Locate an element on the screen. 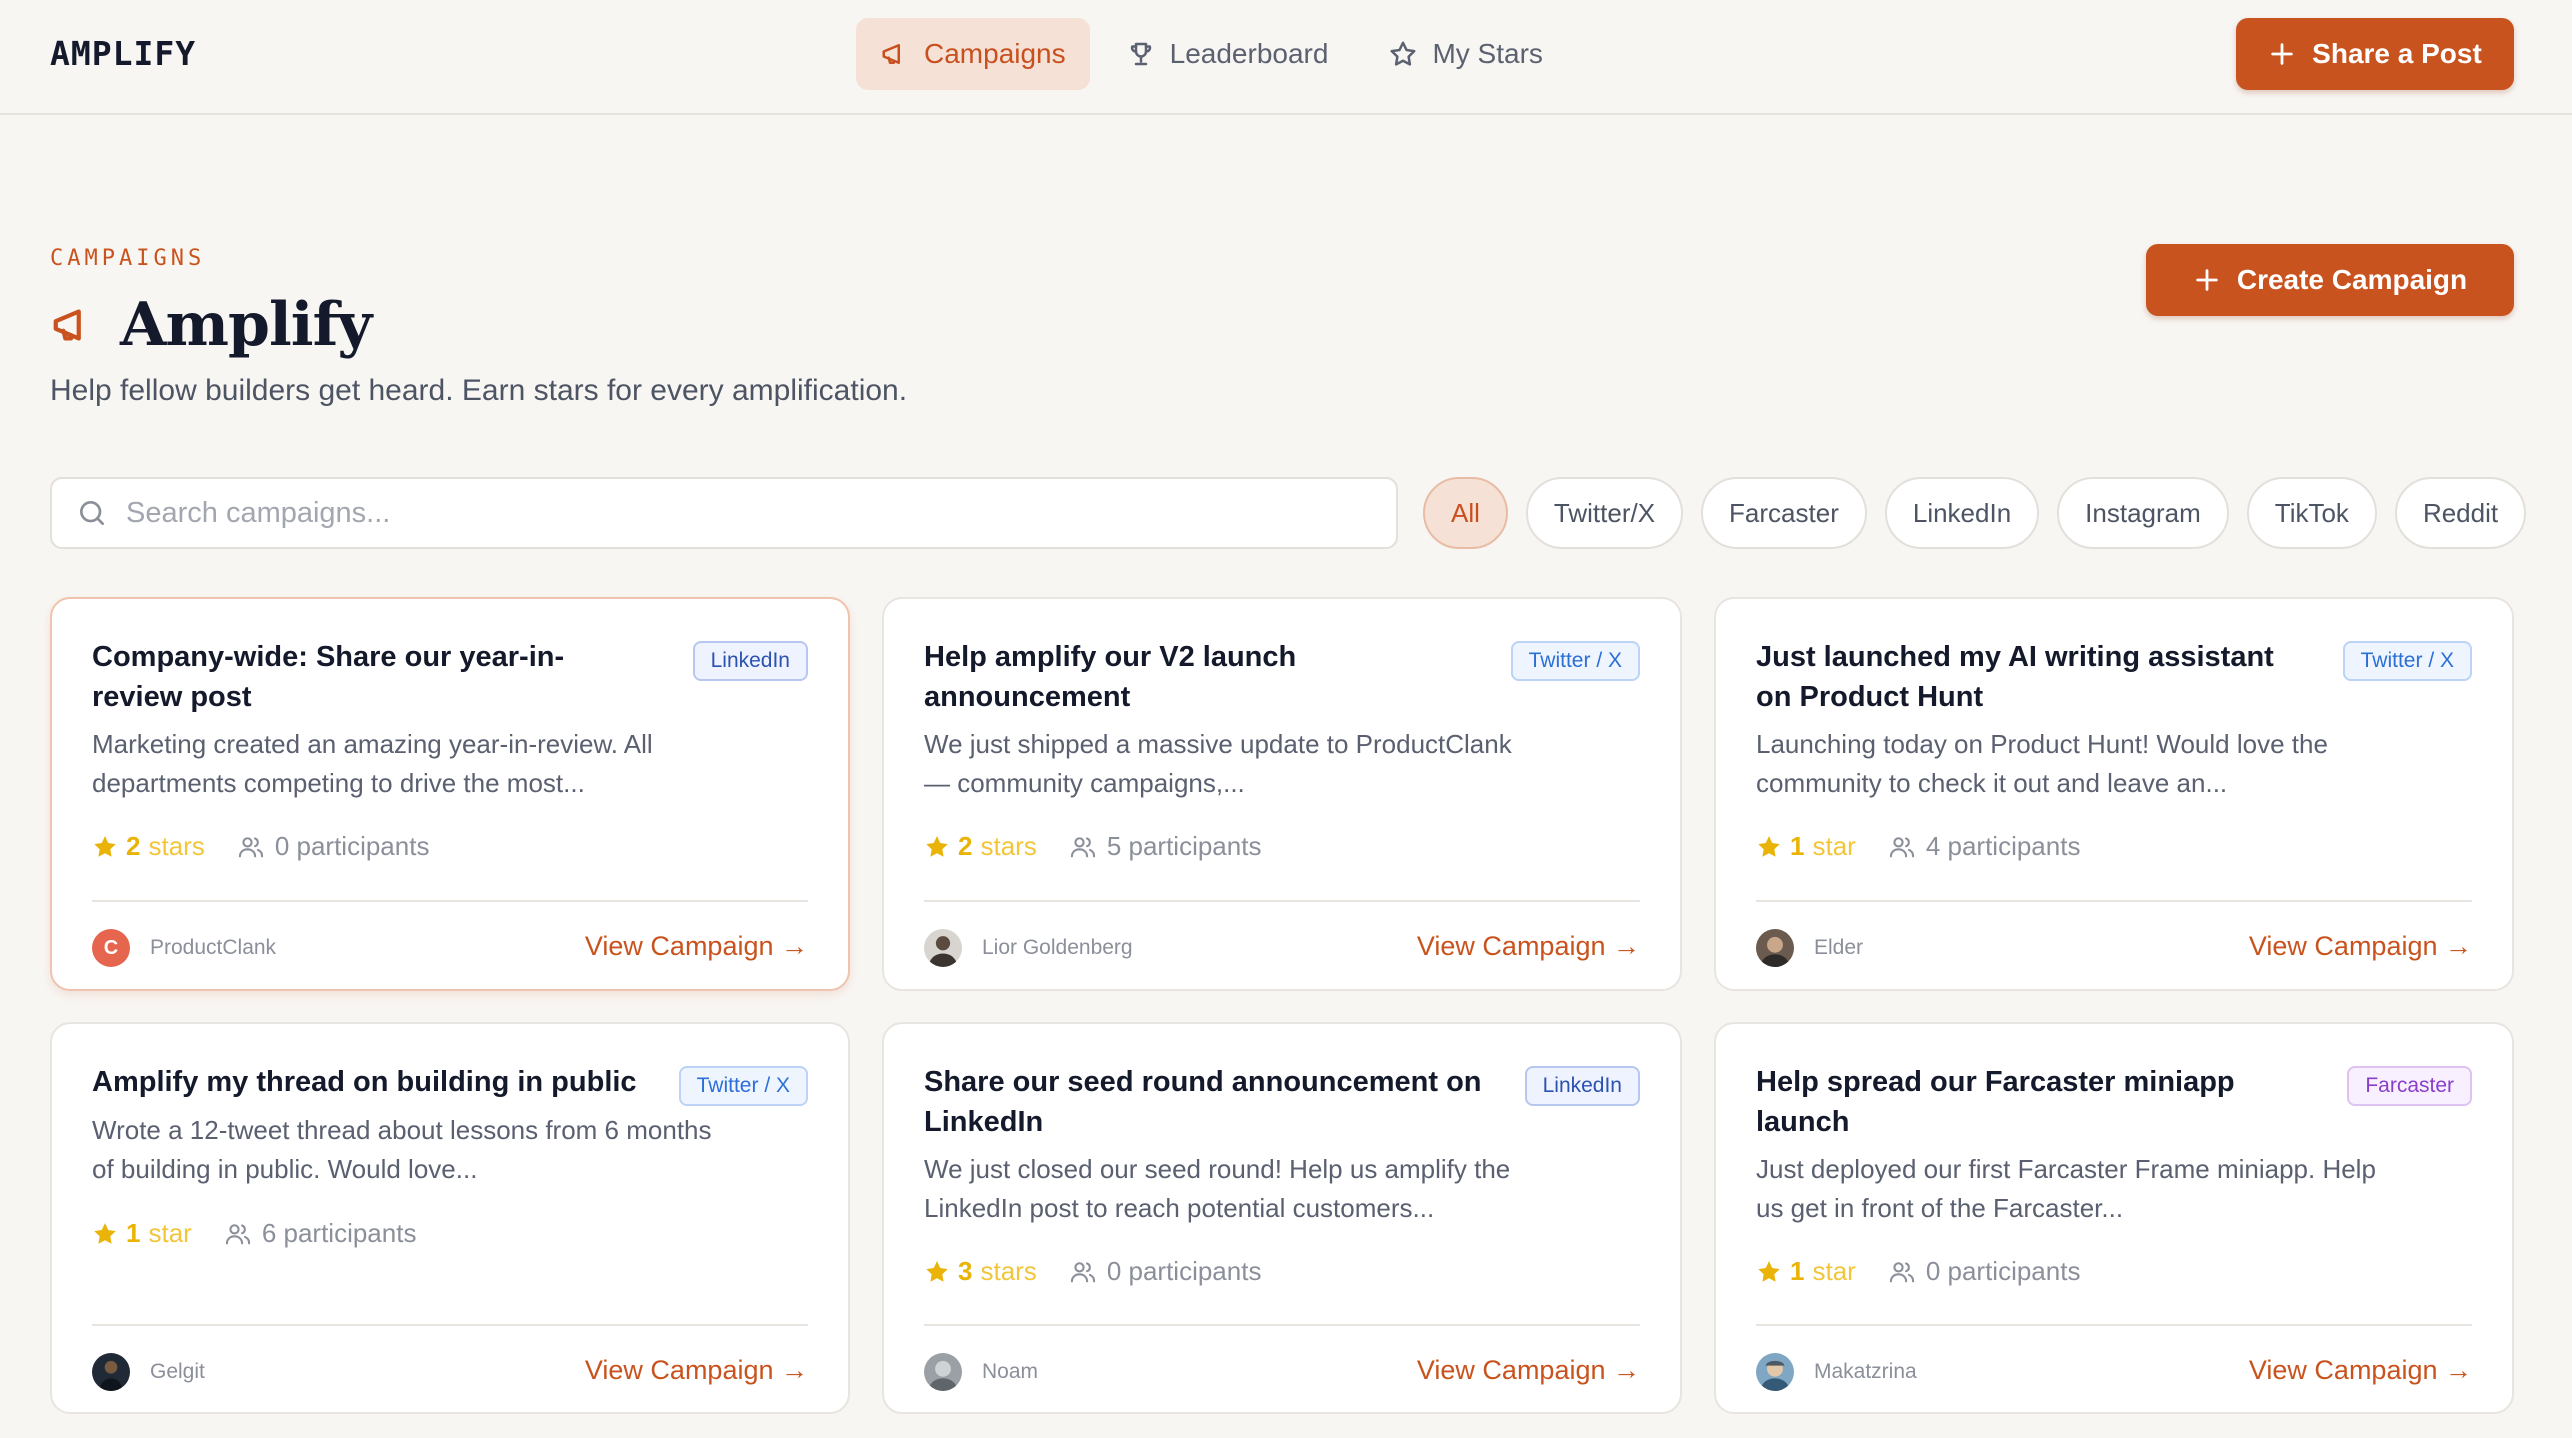 The width and height of the screenshot is (2572, 1438). share-post-label: Share a Post is located at coordinates (2397, 53).